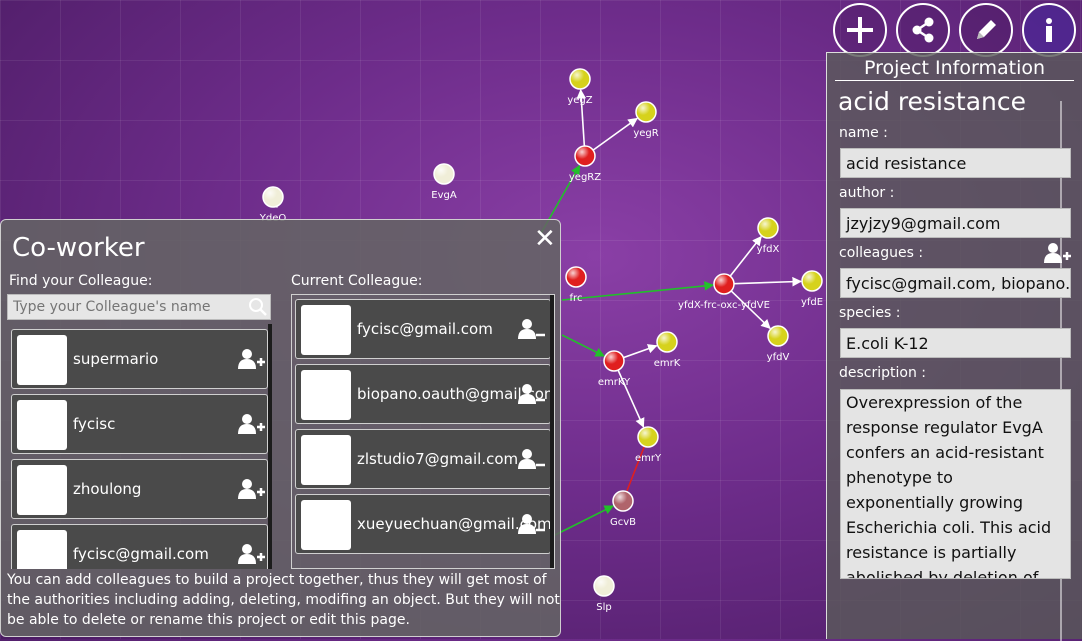  Describe the element at coordinates (954, 68) in the screenshot. I see `panel-title: Project Information` at that location.